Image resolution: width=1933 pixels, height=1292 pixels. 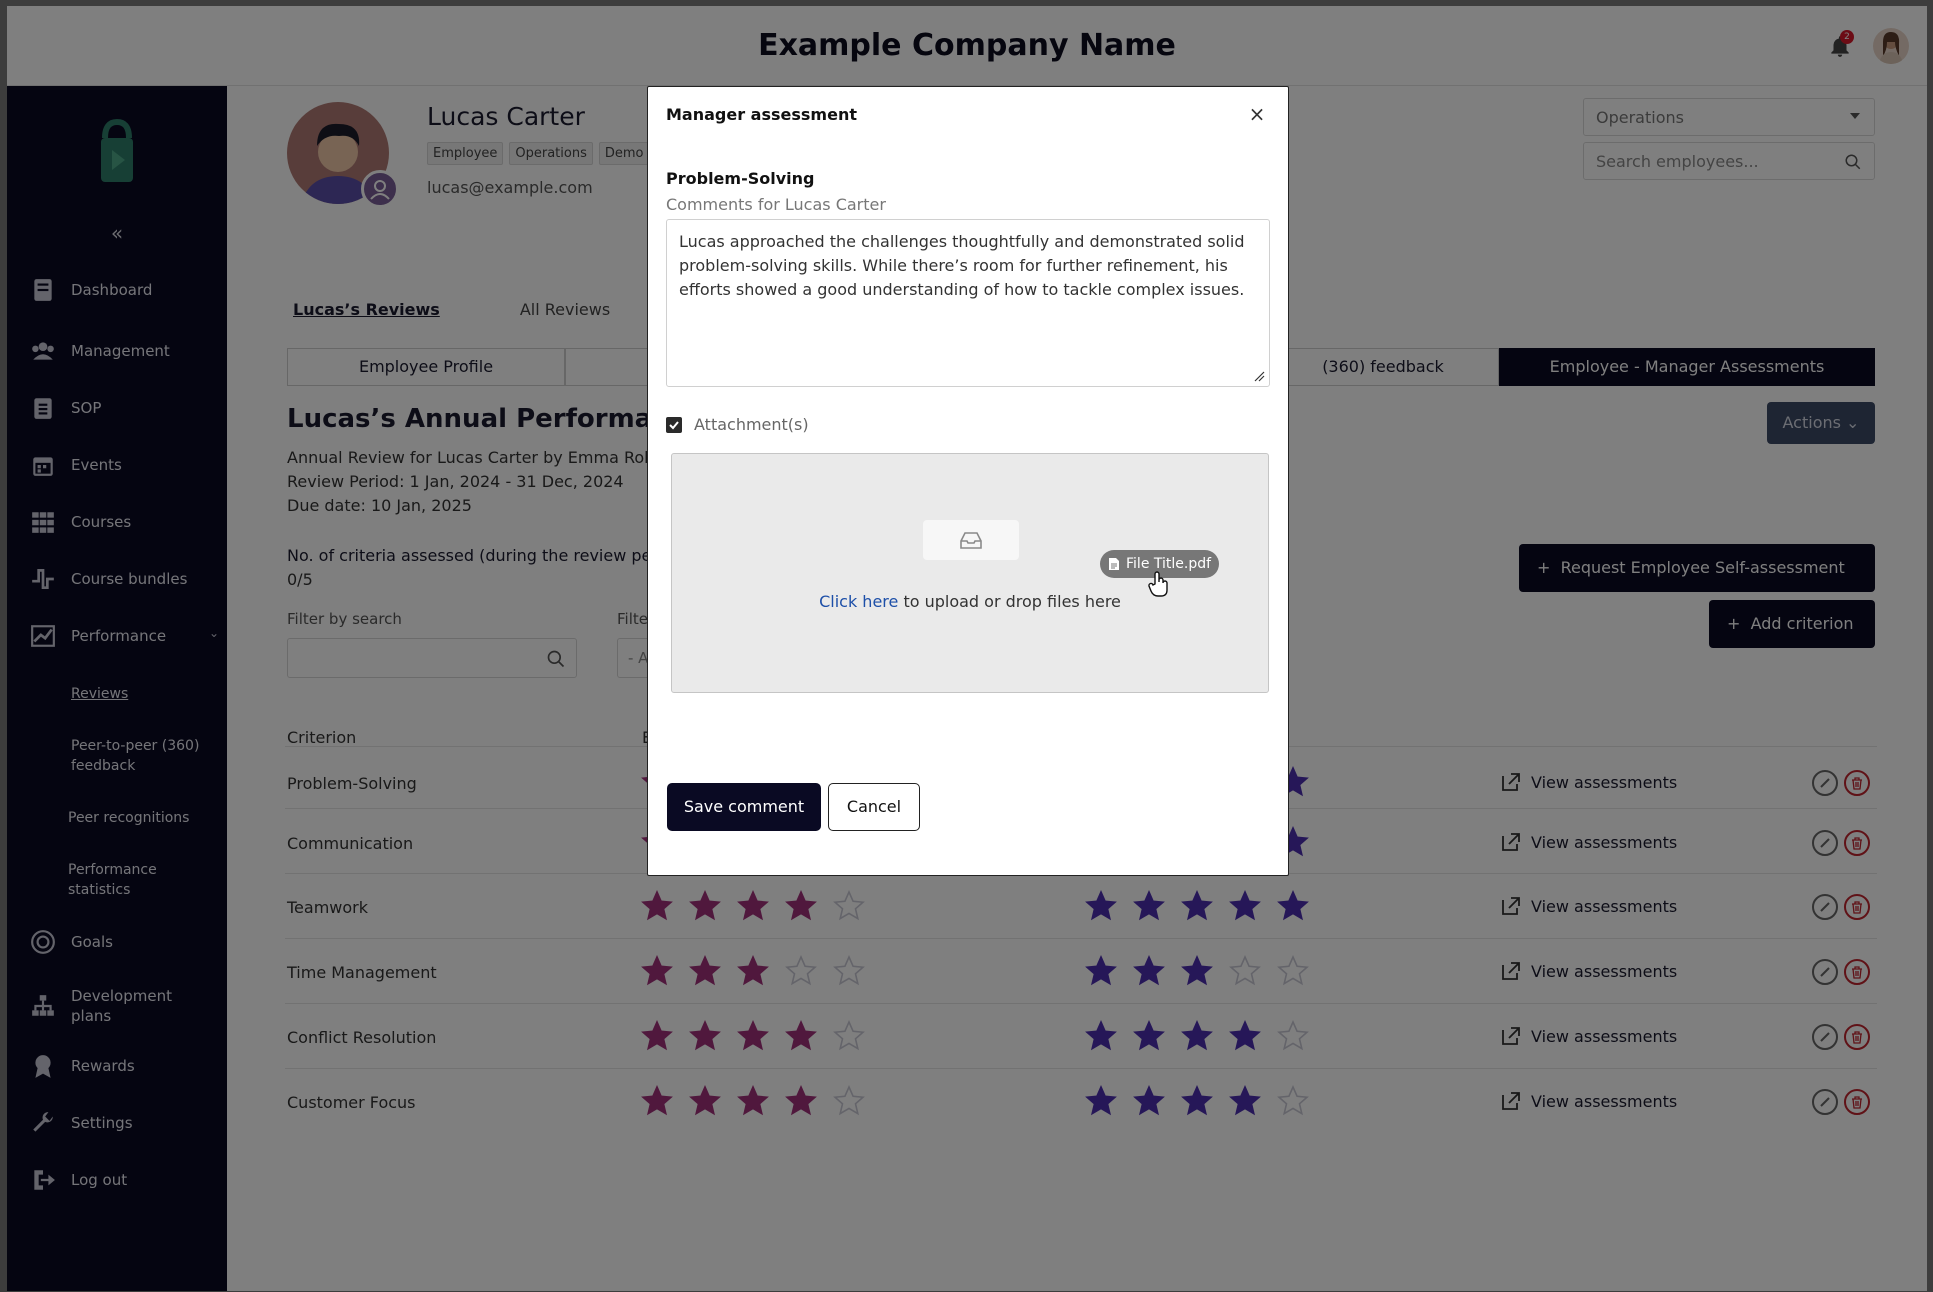 I want to click on modal-criterion-title: Problem-Solving, so click(x=740, y=178).